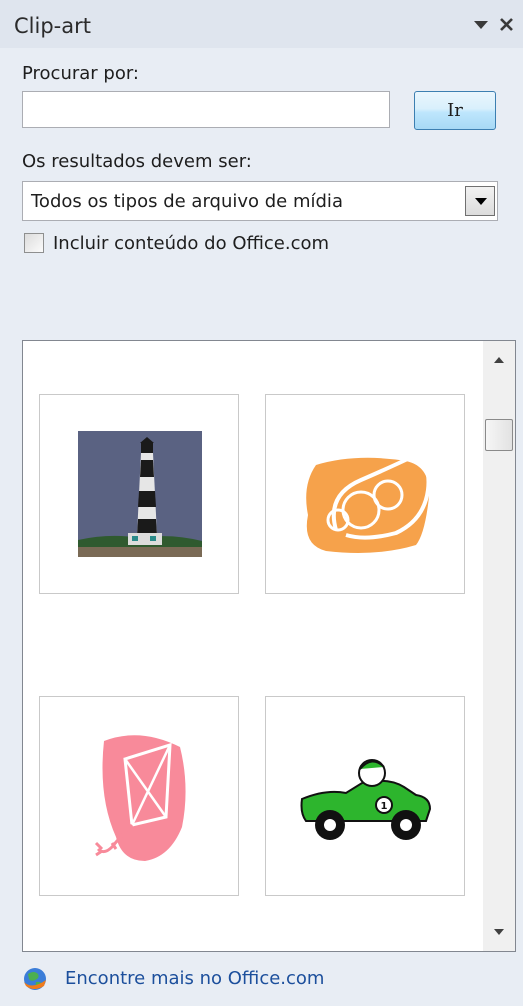 The height and width of the screenshot is (1006, 523). Describe the element at coordinates (499, 646) in the screenshot. I see `results-scrollbar` at that location.